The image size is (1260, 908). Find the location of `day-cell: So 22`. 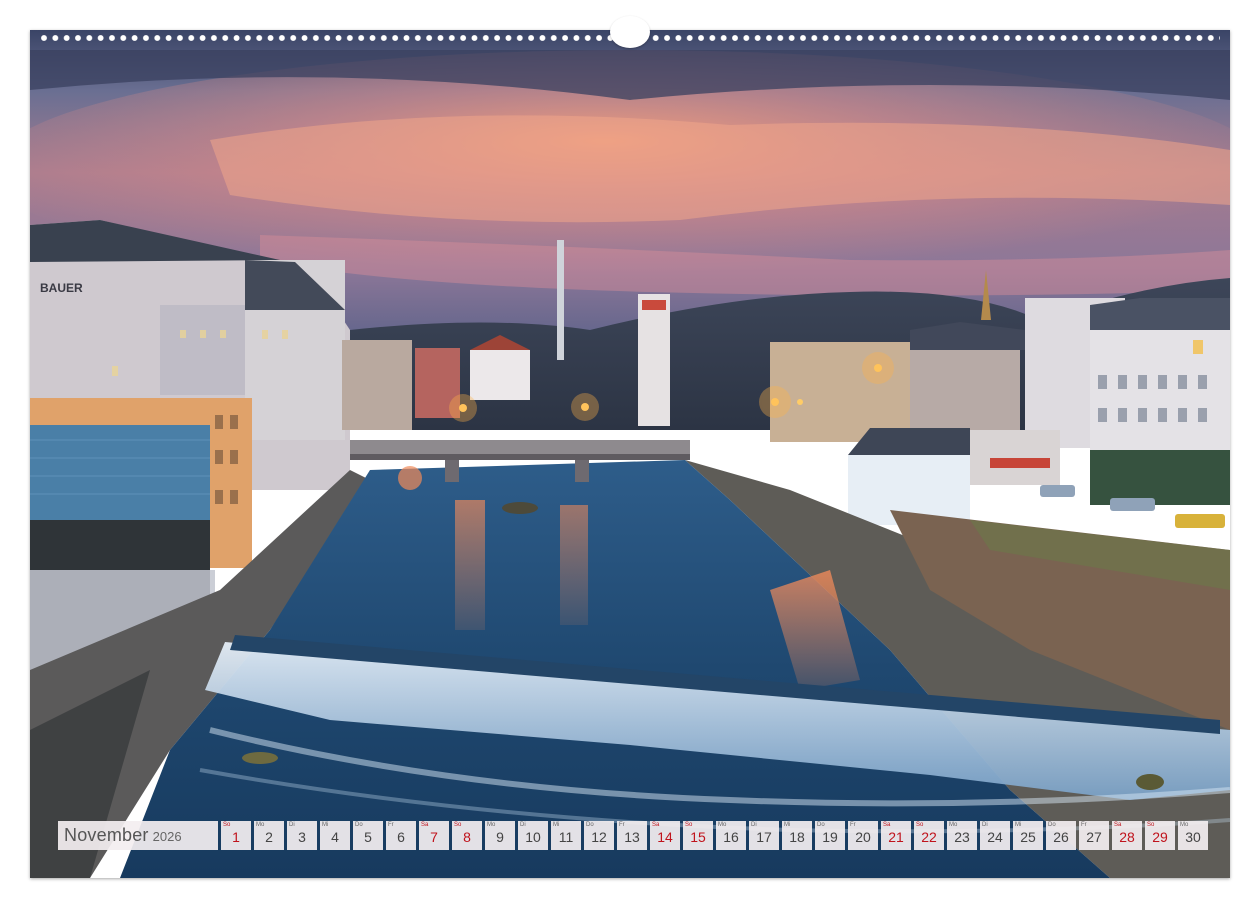

day-cell: So 22 is located at coordinates (929, 835).